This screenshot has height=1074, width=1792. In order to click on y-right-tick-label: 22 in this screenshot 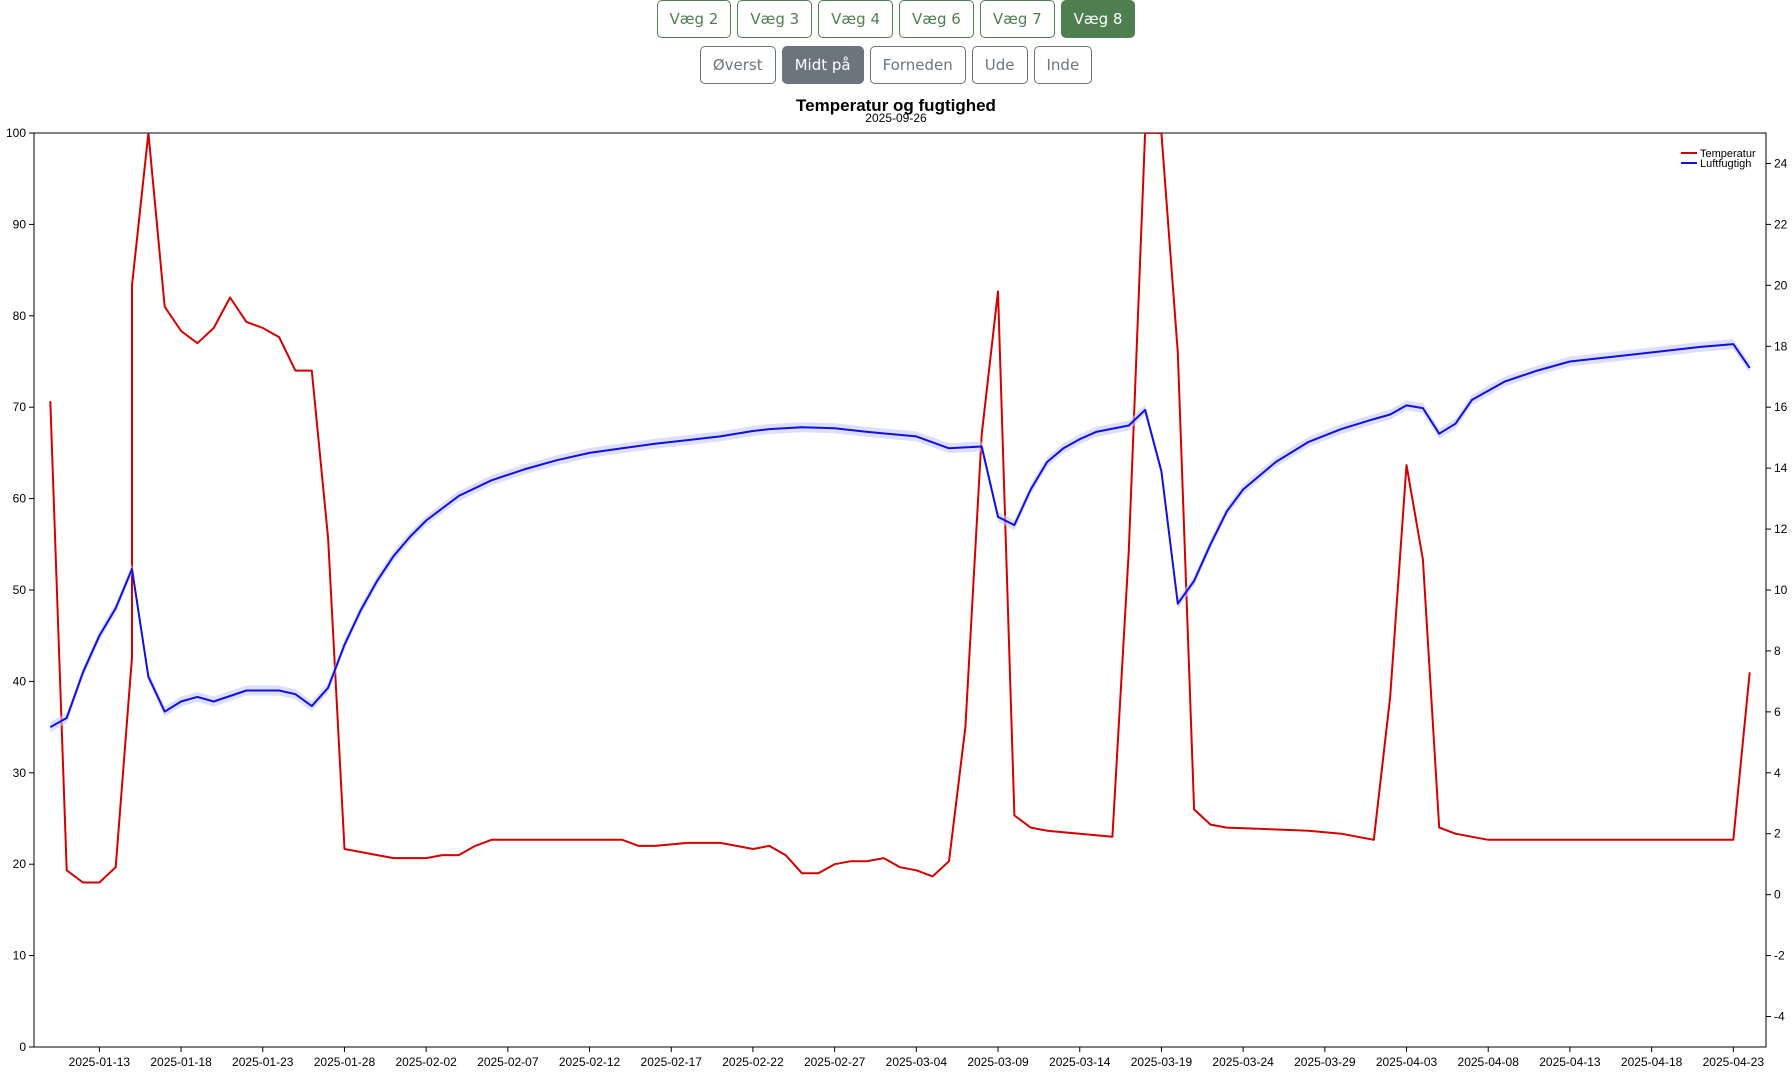, I will do `click(1781, 224)`.